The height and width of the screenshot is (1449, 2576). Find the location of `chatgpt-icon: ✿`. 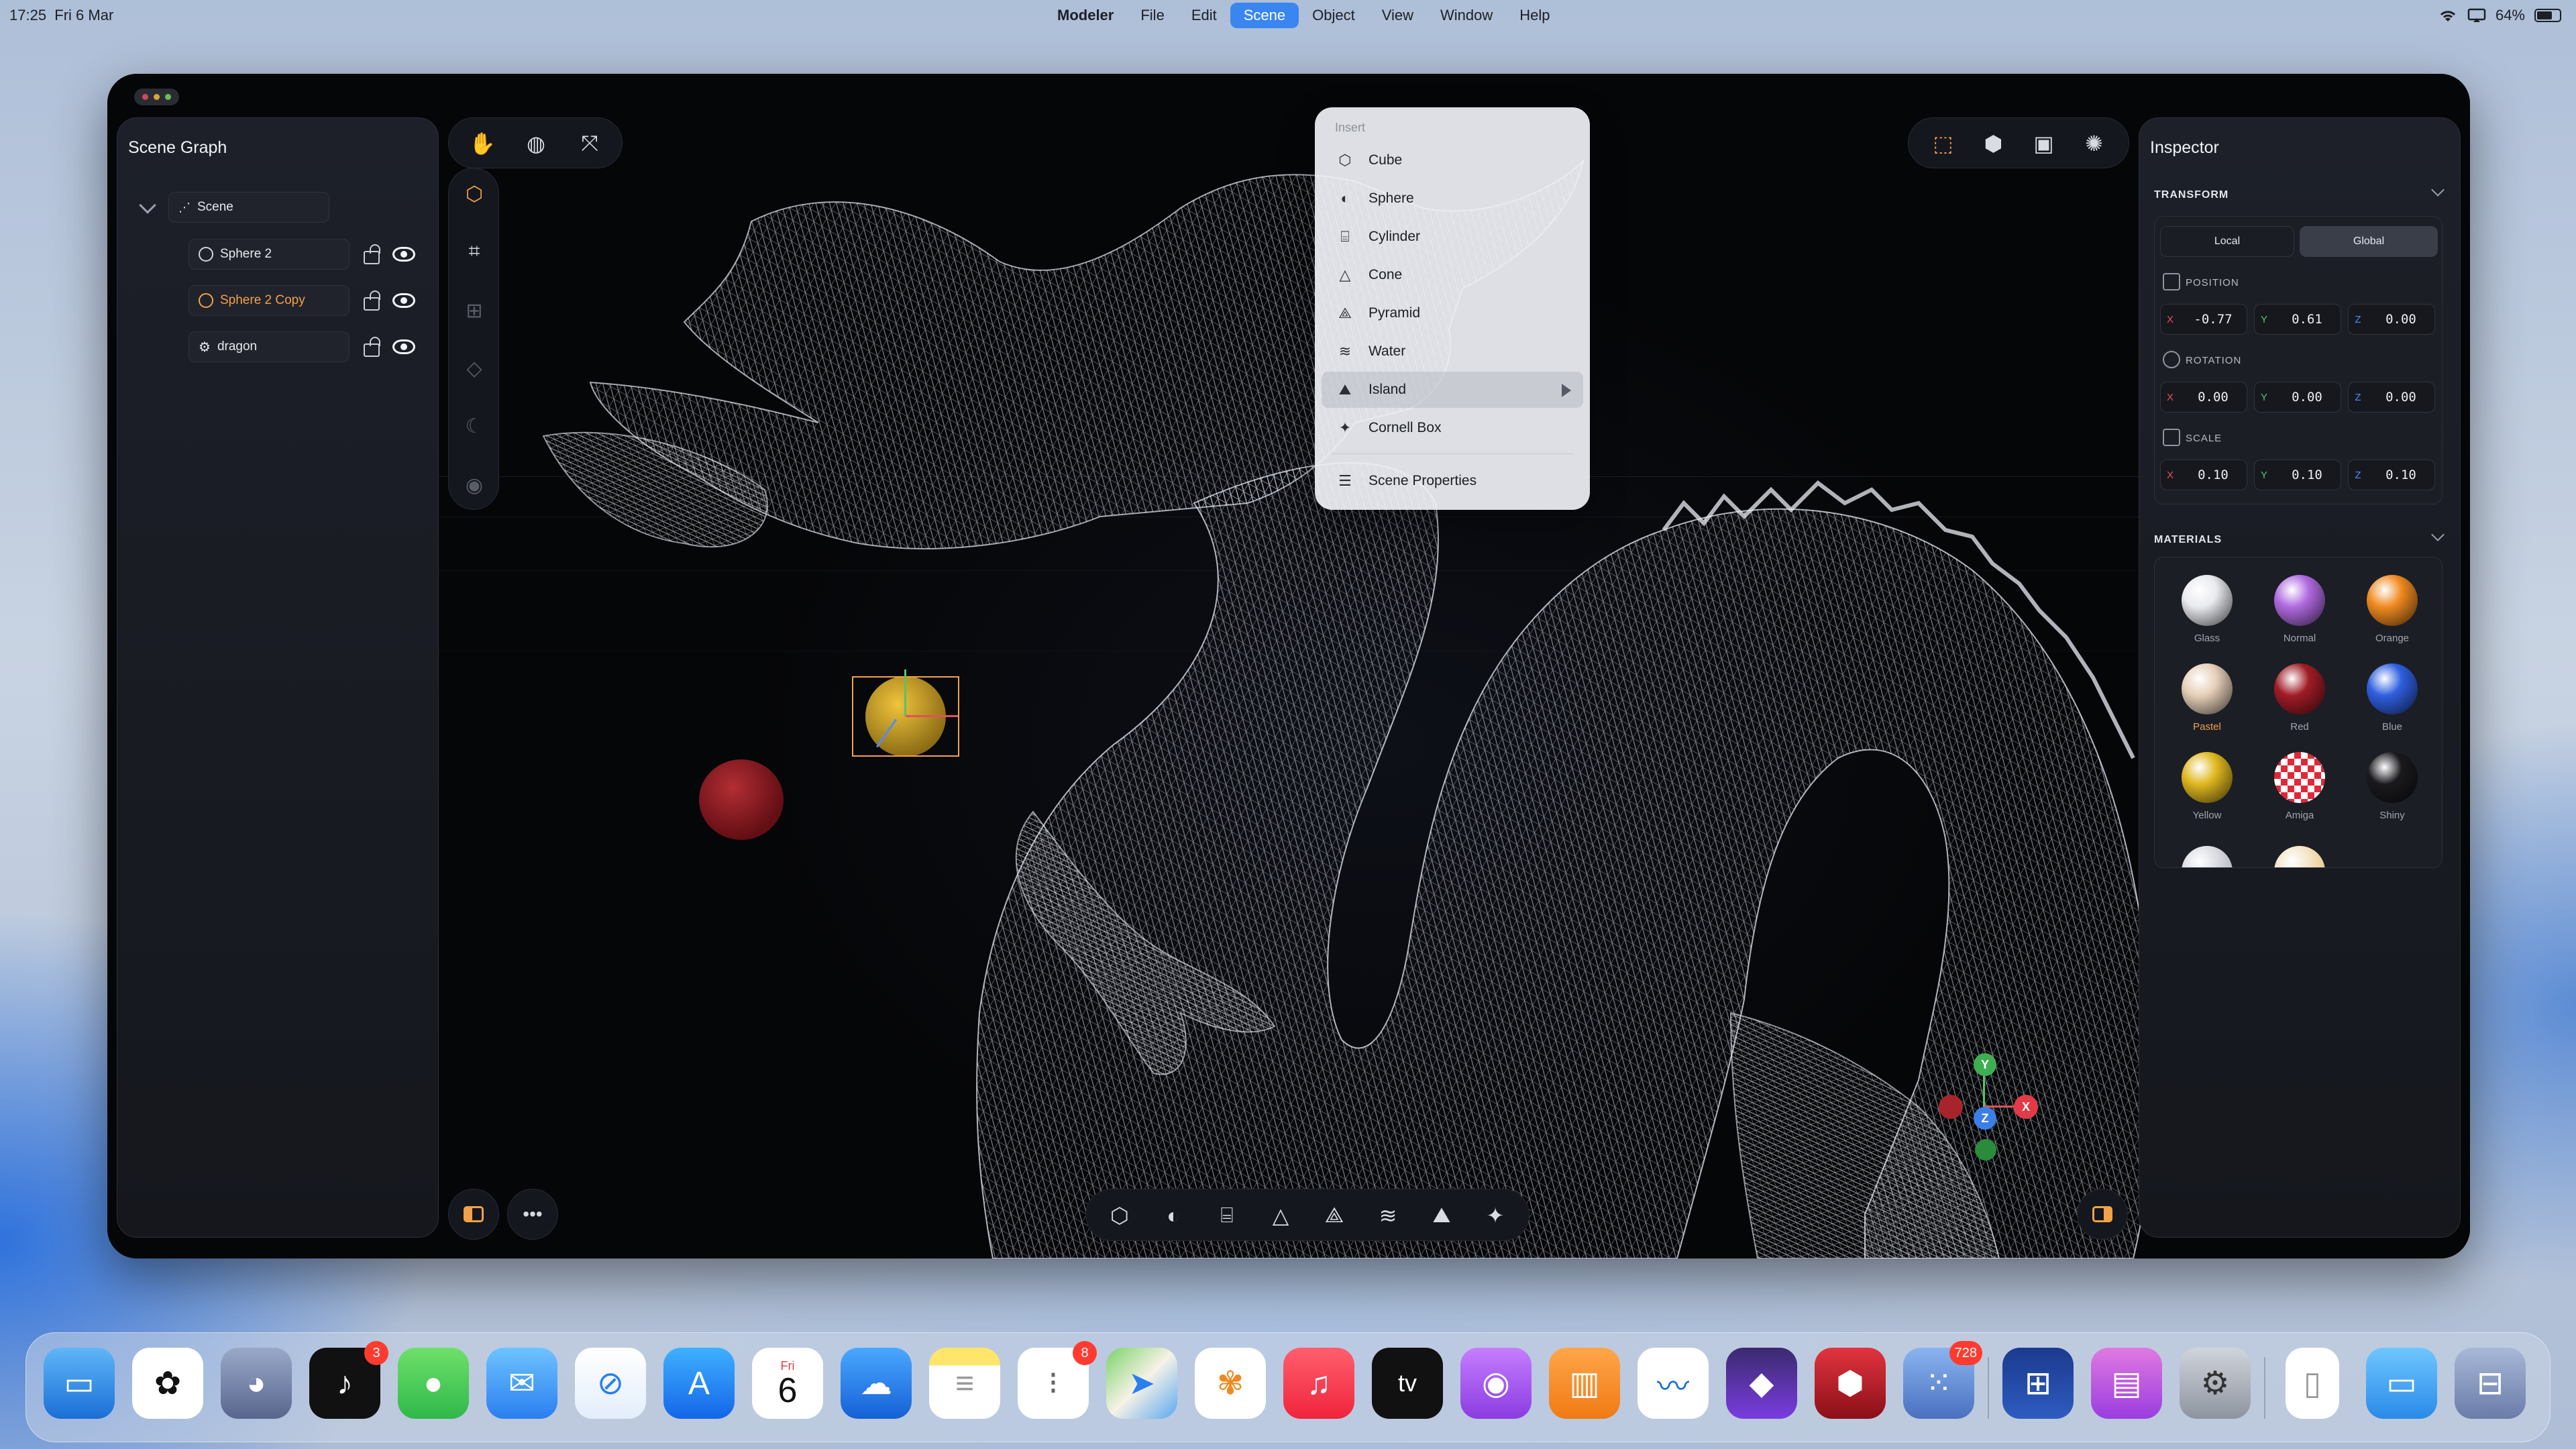

chatgpt-icon: ✿ is located at coordinates (167, 1383).